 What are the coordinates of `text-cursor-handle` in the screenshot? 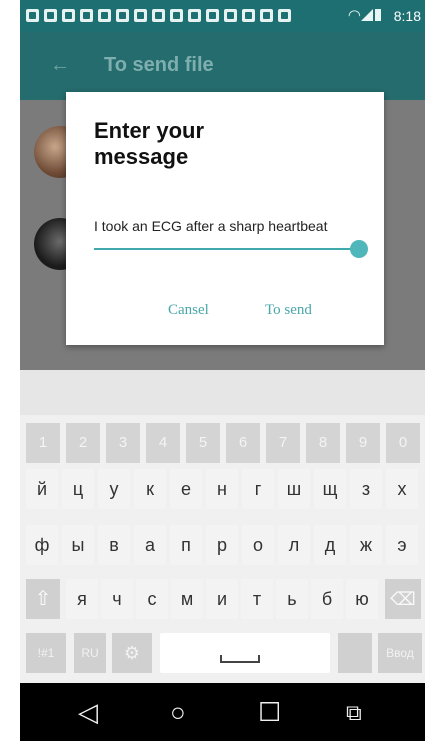 It's located at (359, 249).